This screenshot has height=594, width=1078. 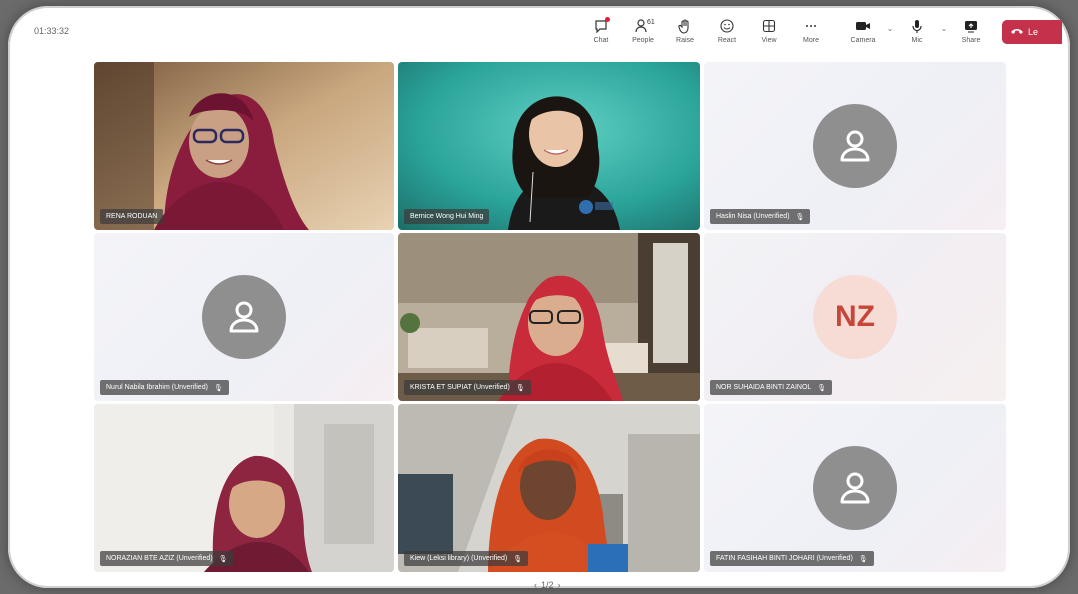 What do you see at coordinates (811, 26) in the screenshot?
I see `ellipsis-icon` at bounding box center [811, 26].